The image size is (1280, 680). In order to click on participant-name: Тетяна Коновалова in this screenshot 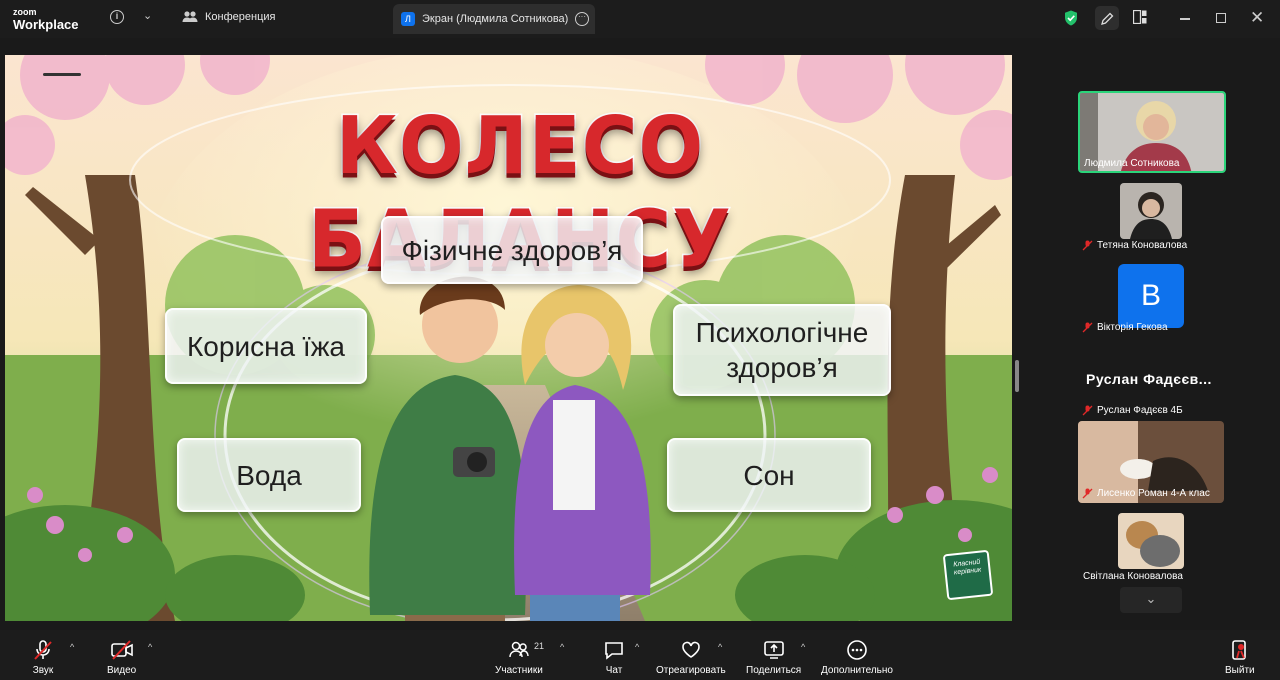, I will do `click(1142, 245)`.